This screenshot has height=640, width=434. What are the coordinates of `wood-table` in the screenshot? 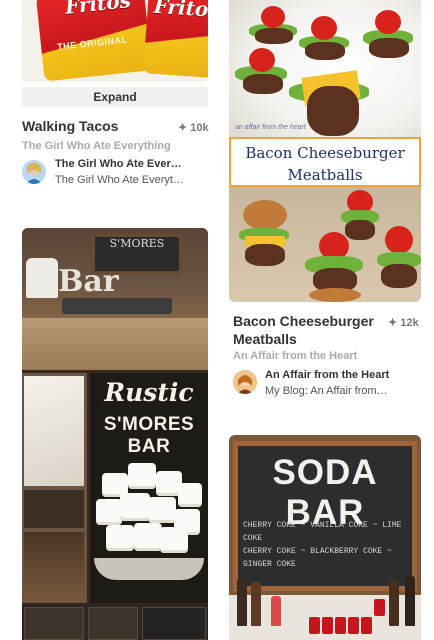 It's located at (115, 344).